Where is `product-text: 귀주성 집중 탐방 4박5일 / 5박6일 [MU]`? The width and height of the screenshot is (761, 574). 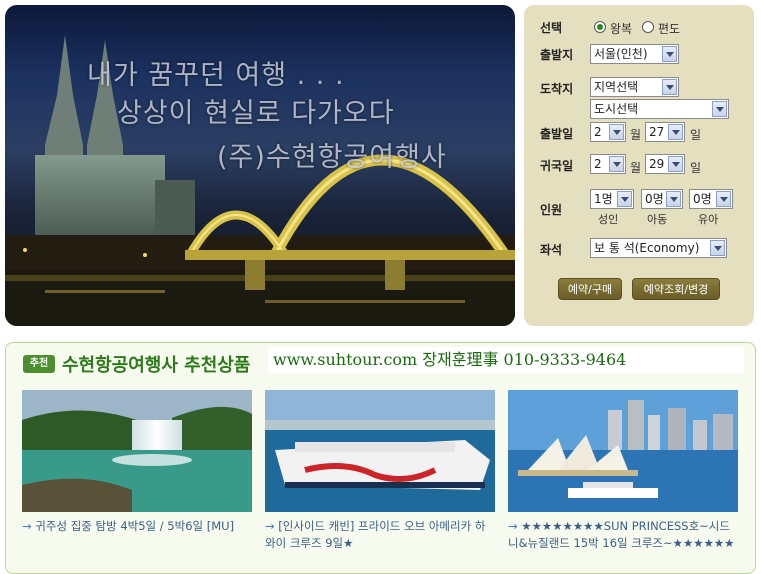
product-text: 귀주성 집중 탐방 4박5일 / 5박6일 [MU] is located at coordinates (135, 526).